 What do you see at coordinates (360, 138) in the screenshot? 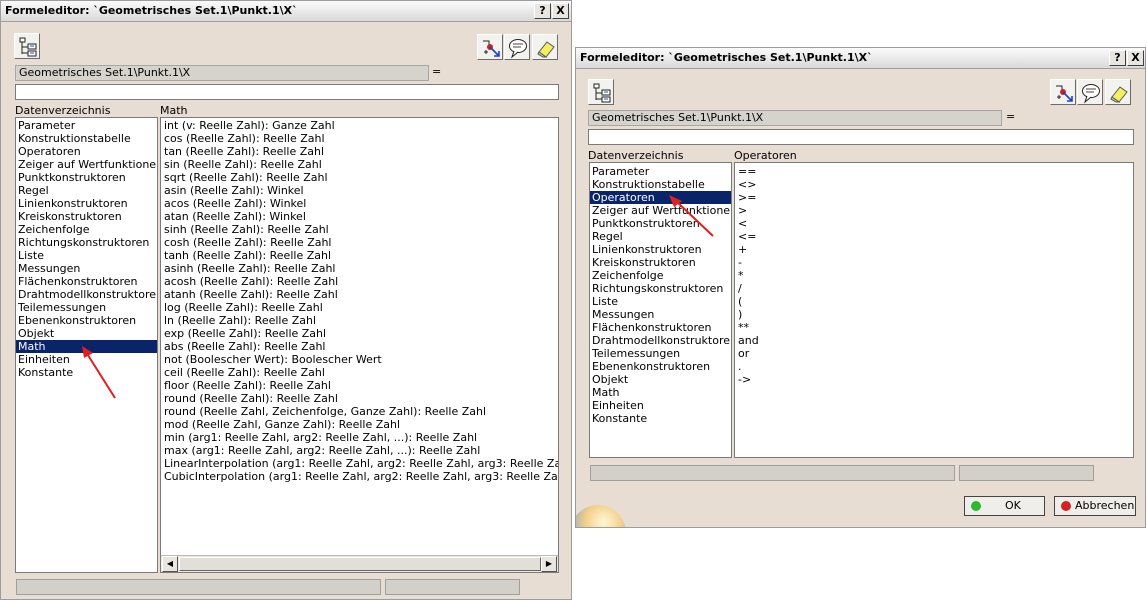
I see `member-list-item: cos (Reelle Zahl): Reelle Zahl` at bounding box center [360, 138].